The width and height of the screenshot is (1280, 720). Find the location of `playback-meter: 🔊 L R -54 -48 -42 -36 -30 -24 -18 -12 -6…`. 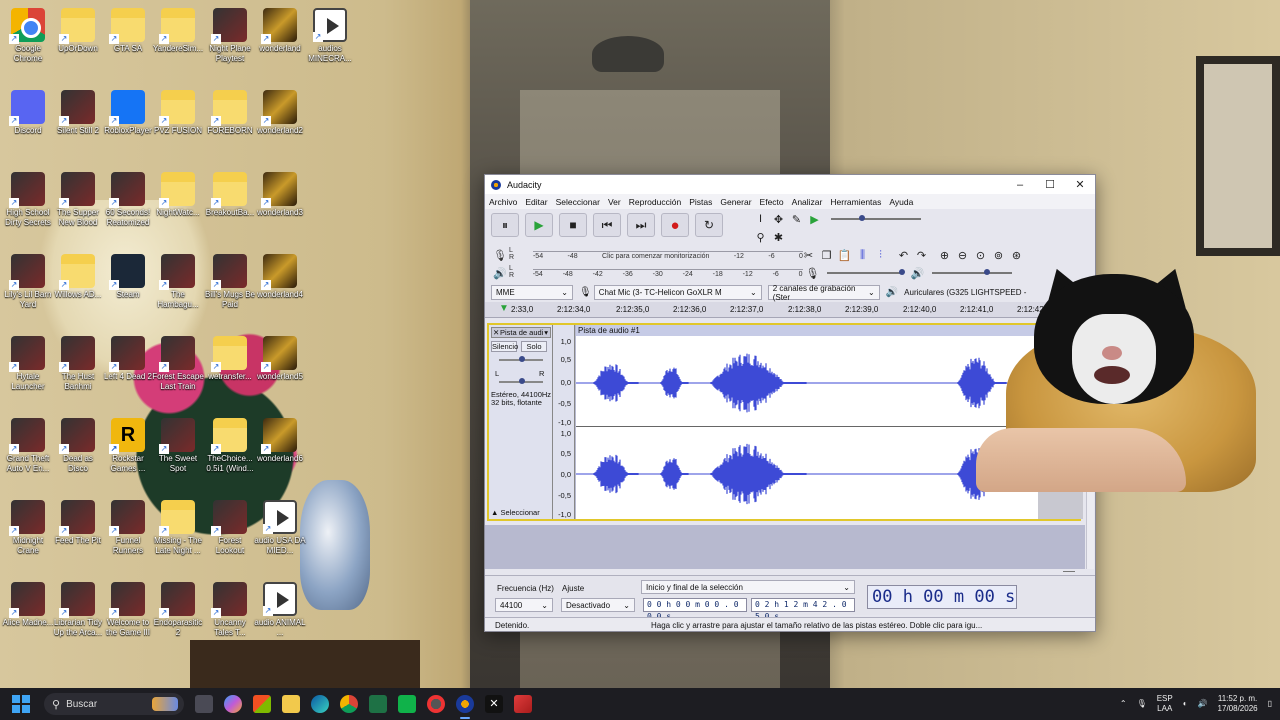

playback-meter: 🔊 L R -54 -48 -42 -36 -30 -24 -18 -12 -6… is located at coordinates (648, 273).